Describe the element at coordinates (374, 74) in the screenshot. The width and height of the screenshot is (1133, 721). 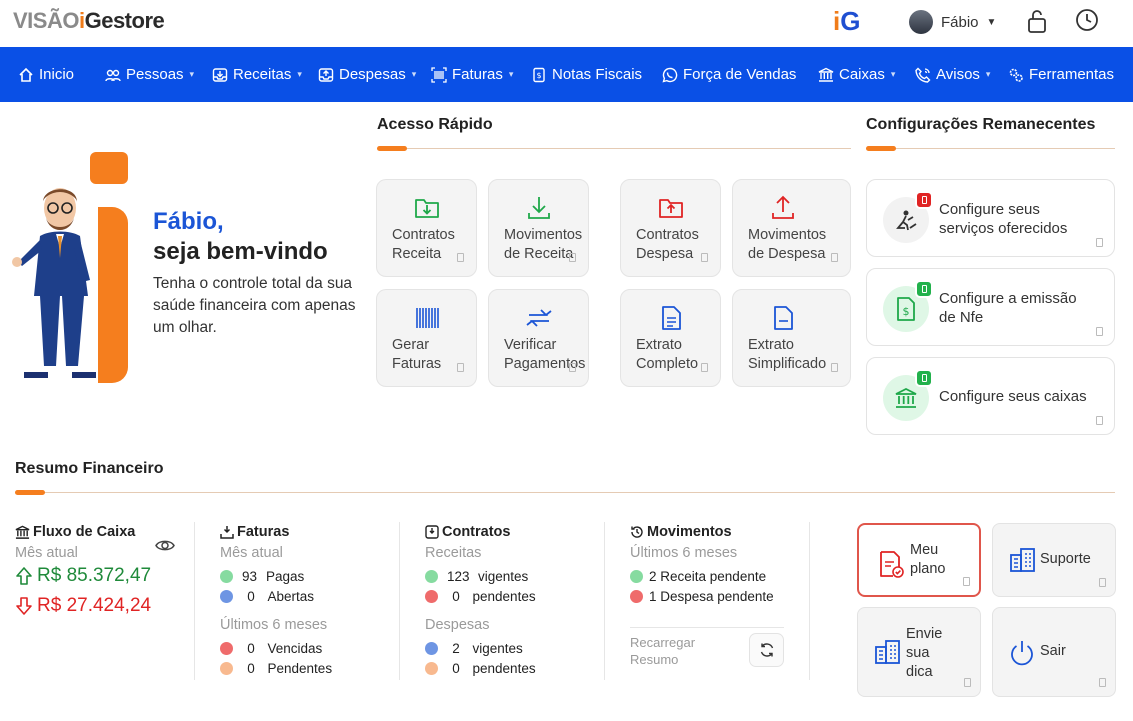
I see `nav-item-despesas: Despesas ▾` at that location.